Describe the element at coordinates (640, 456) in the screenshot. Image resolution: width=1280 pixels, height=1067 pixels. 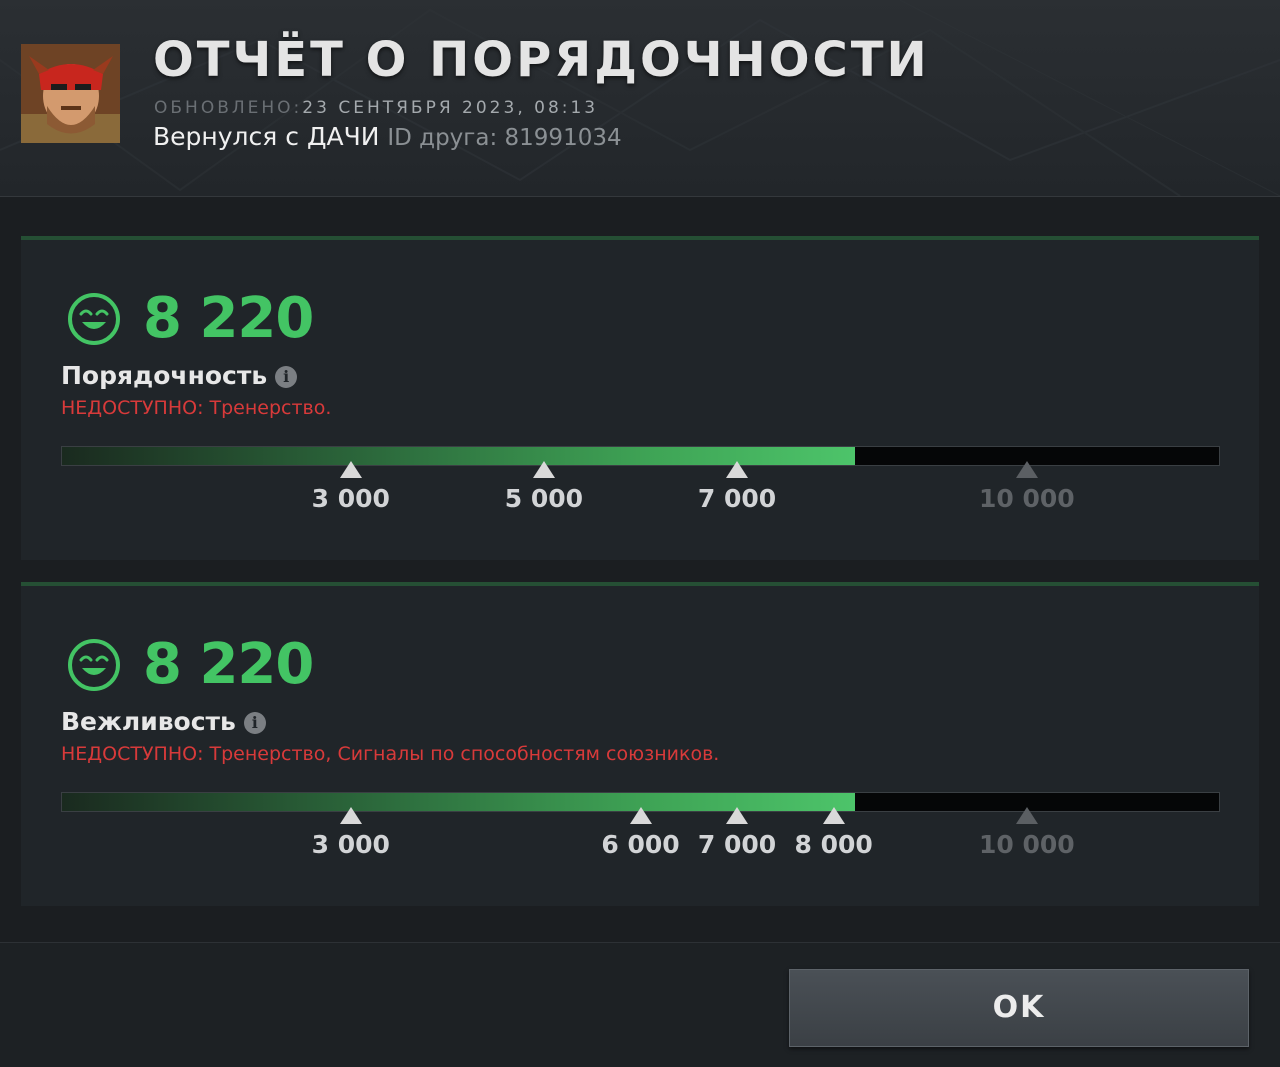
I see `conduct-progress-bar` at that location.